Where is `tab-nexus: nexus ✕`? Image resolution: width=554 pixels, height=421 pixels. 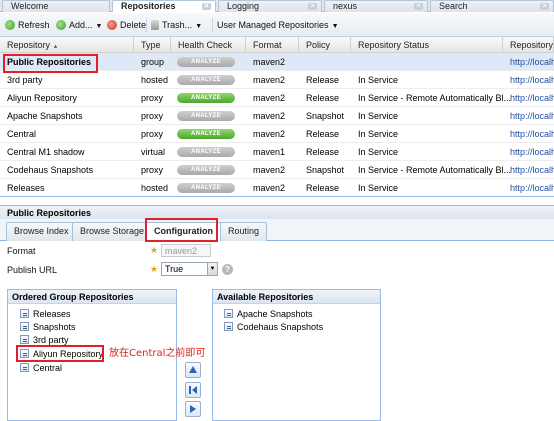
tab-nexus: nexus ✕ is located at coordinates (376, 6).